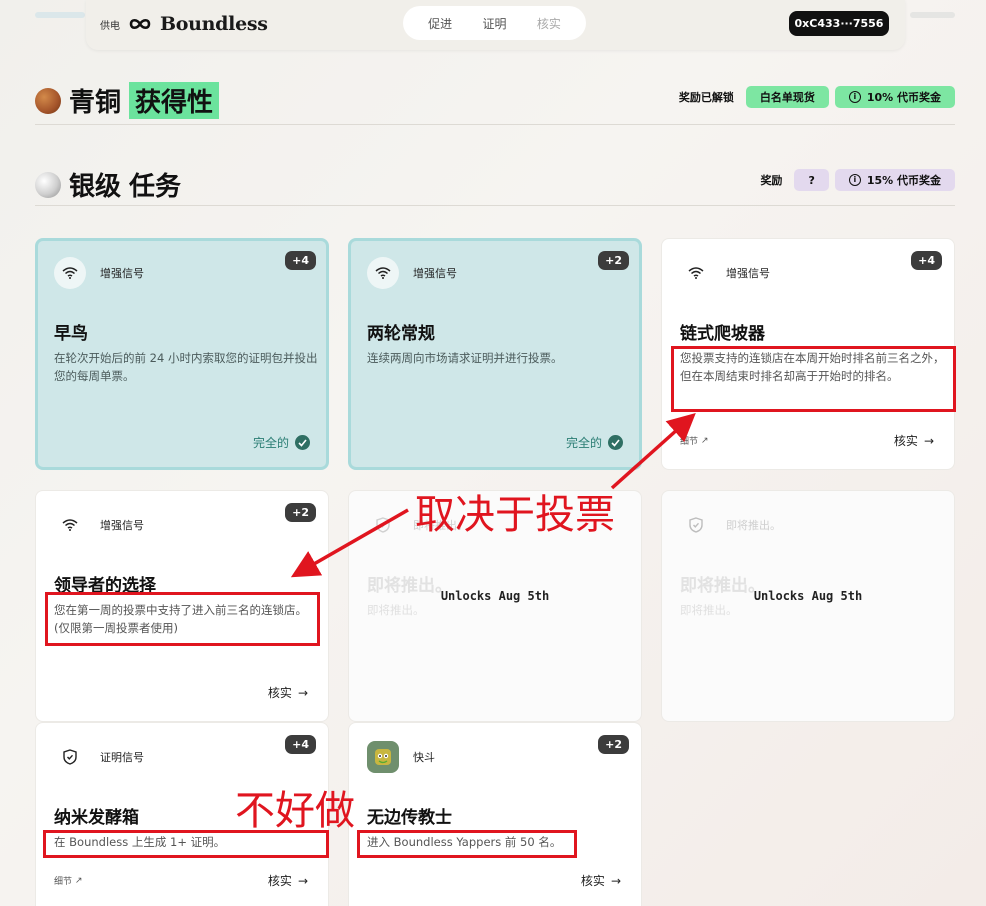 The width and height of the screenshot is (986, 906). I want to click on bronze-medal-icon, so click(48, 100).